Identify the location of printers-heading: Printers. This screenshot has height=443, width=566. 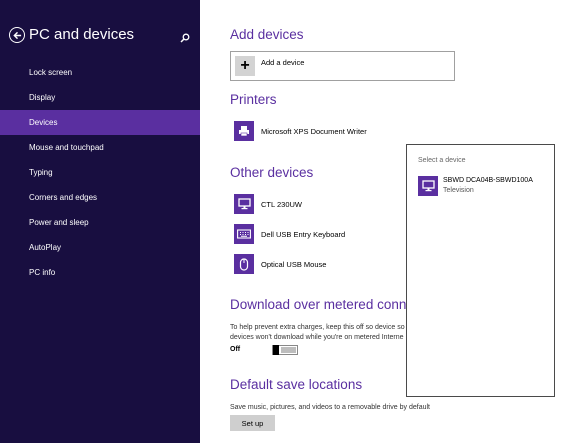
(253, 99).